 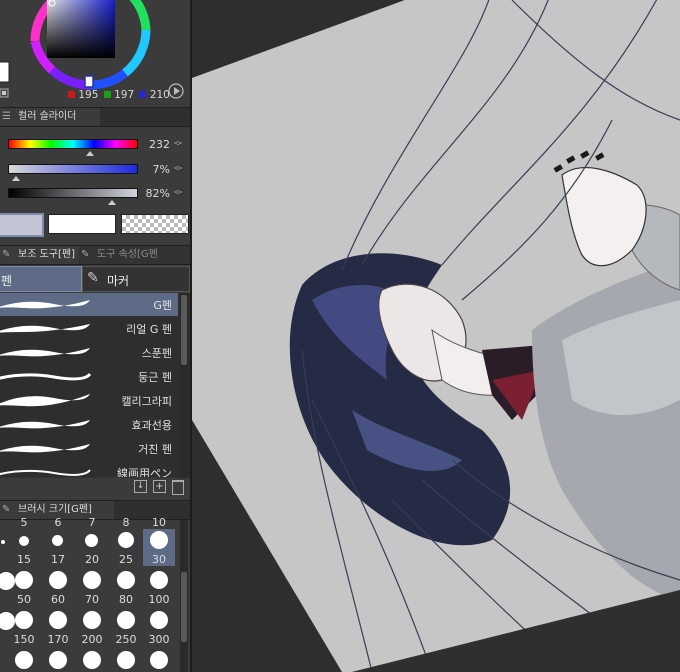 I want to click on brightness-slider, so click(x=73, y=193).